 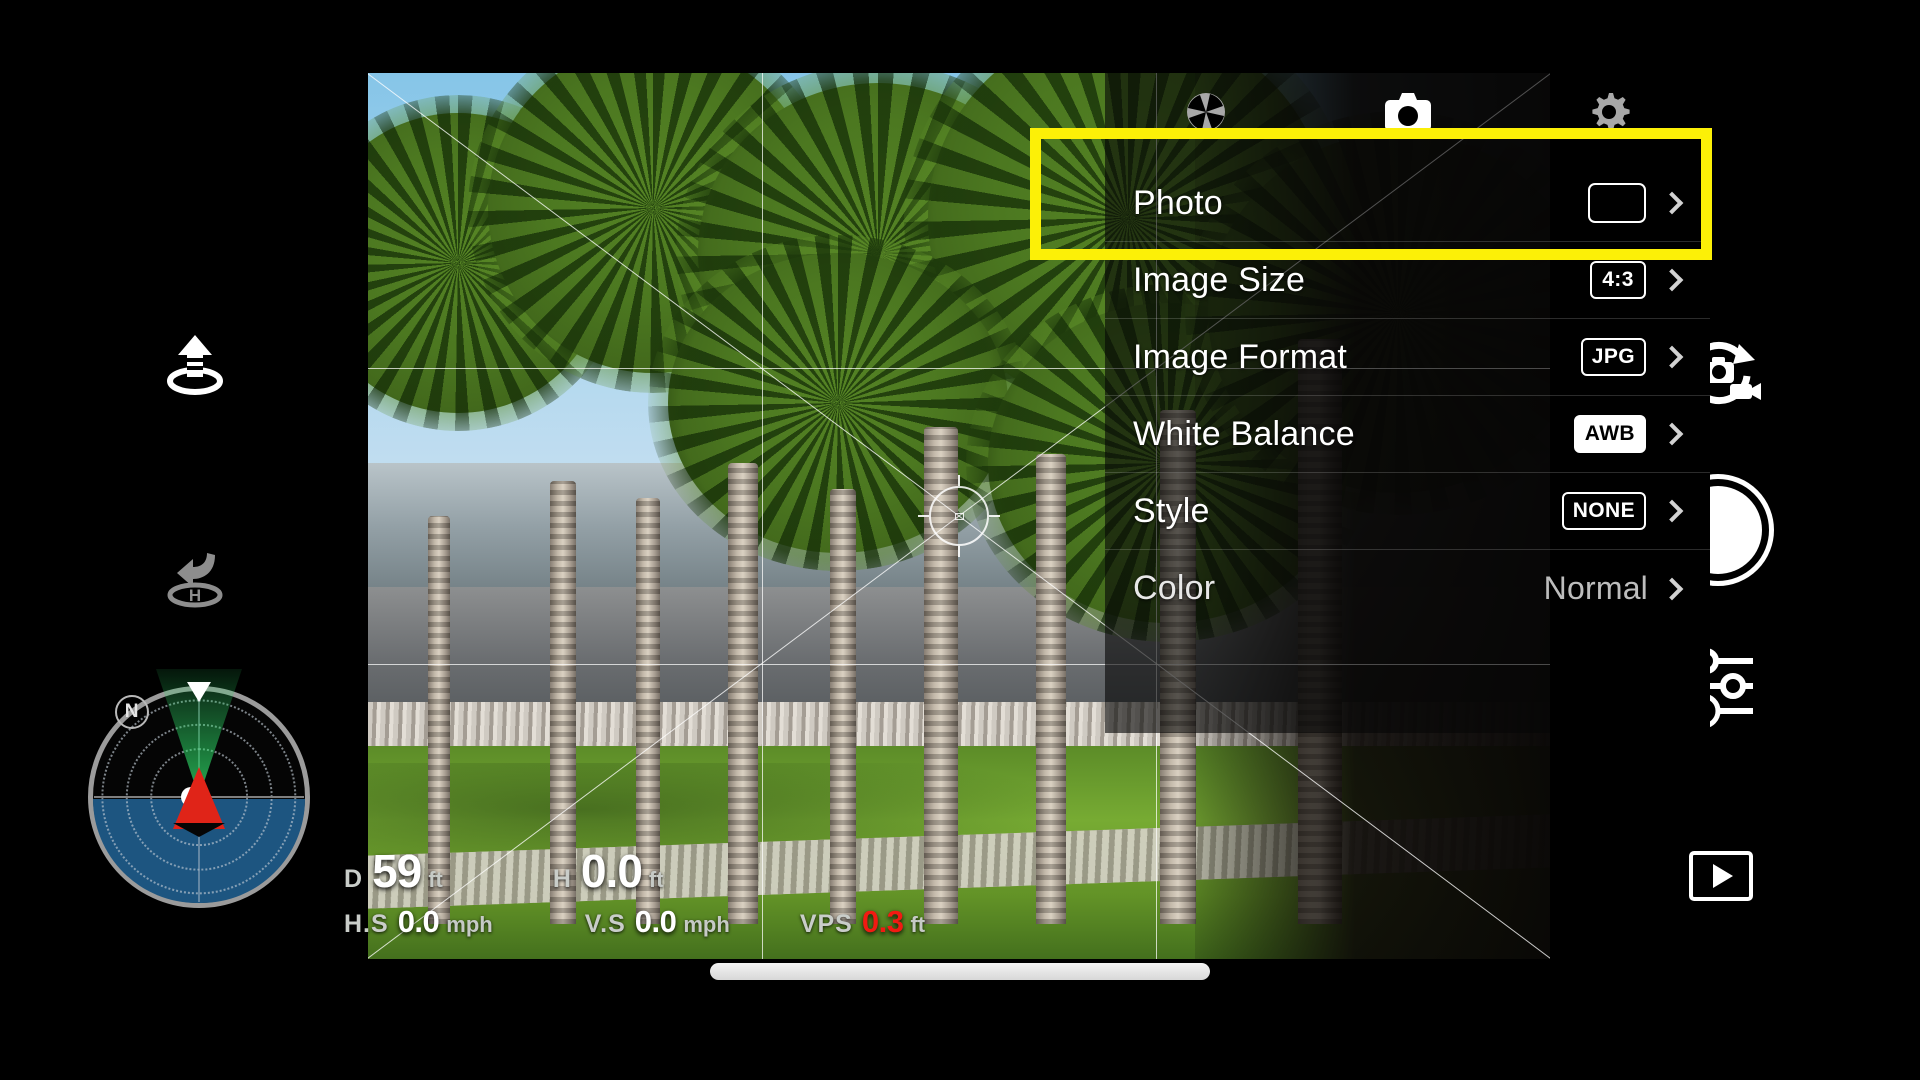 I want to click on radar-compass-widget: N, so click(x=199, y=788).